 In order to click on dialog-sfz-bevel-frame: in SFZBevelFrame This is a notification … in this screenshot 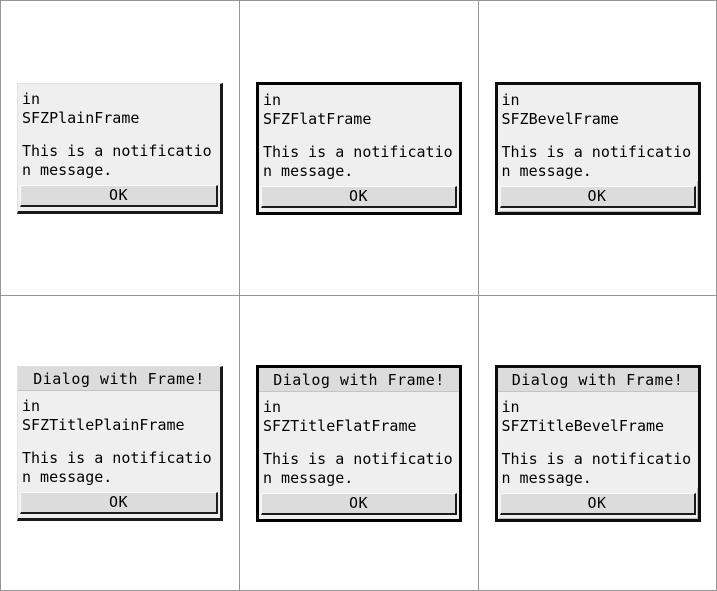, I will do `click(597, 148)`.